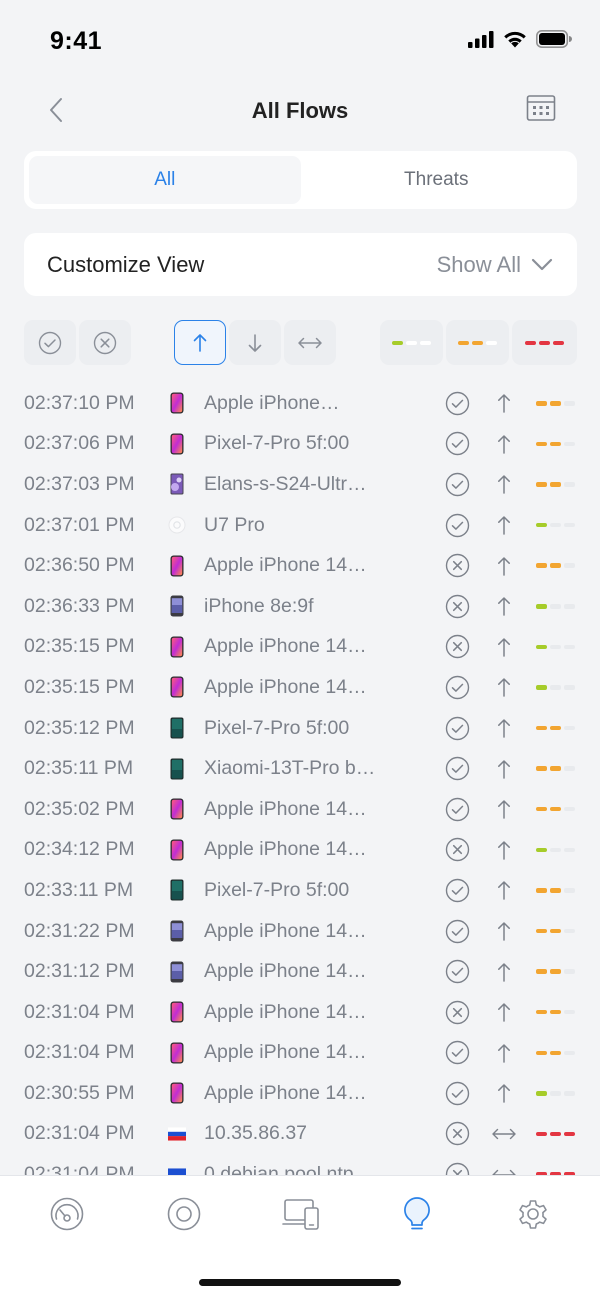 This screenshot has height=1299, width=600. I want to click on access-point-icon, so click(177, 525).